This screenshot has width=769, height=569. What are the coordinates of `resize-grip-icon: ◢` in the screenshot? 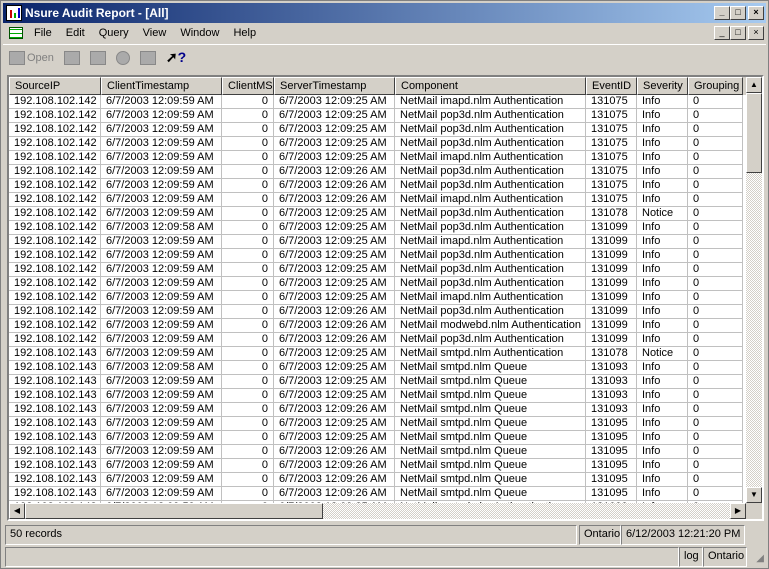 It's located at (760, 558).